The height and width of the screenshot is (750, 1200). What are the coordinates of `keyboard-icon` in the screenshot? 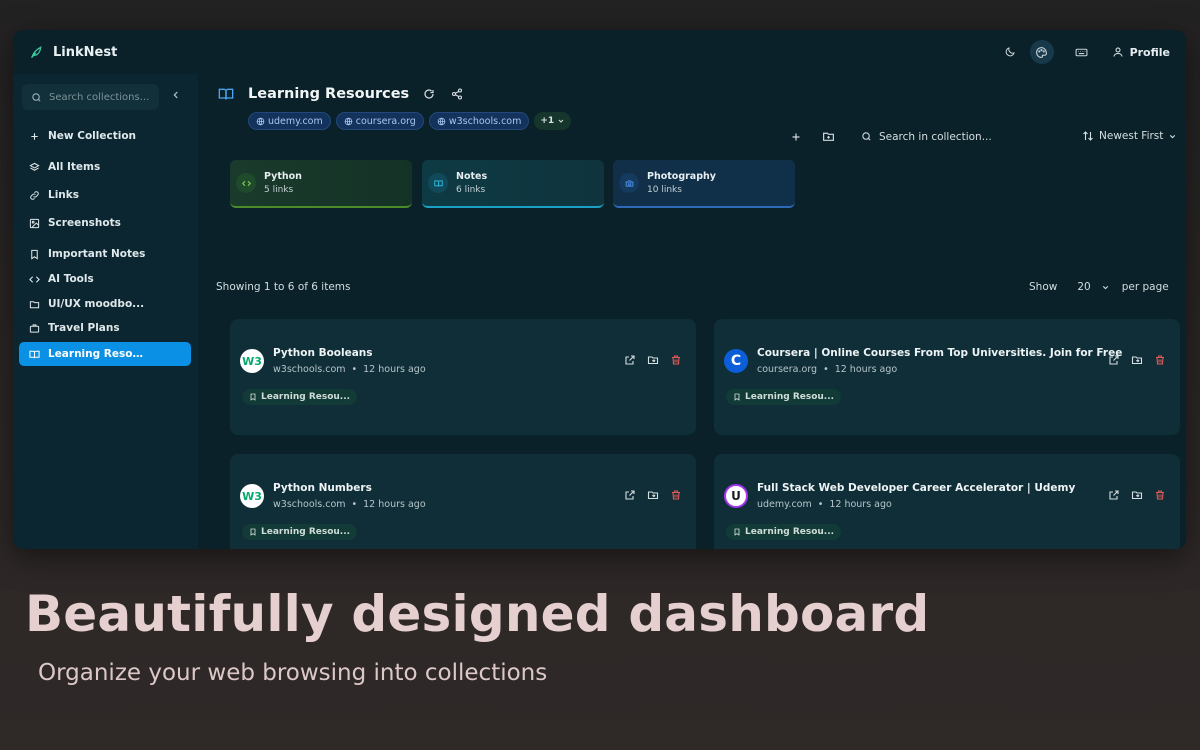 It's located at (1082, 52).